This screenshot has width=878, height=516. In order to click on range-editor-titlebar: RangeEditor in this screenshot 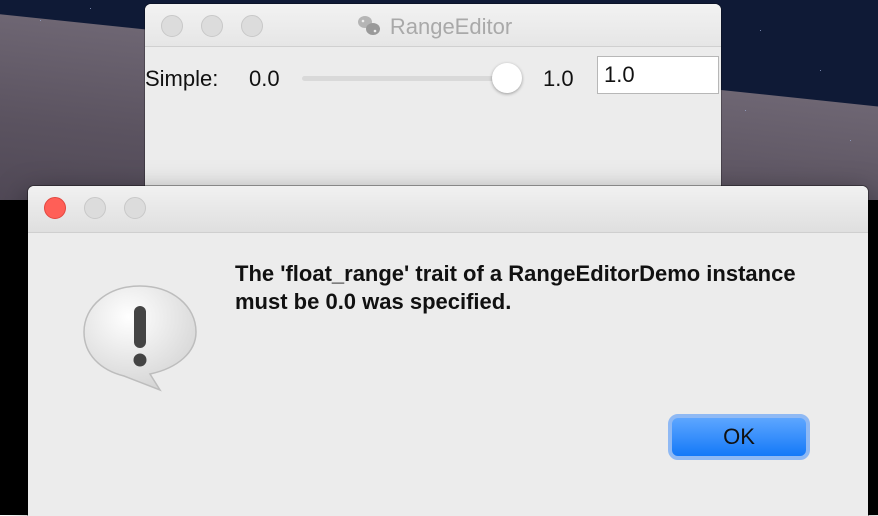, I will do `click(433, 25)`.